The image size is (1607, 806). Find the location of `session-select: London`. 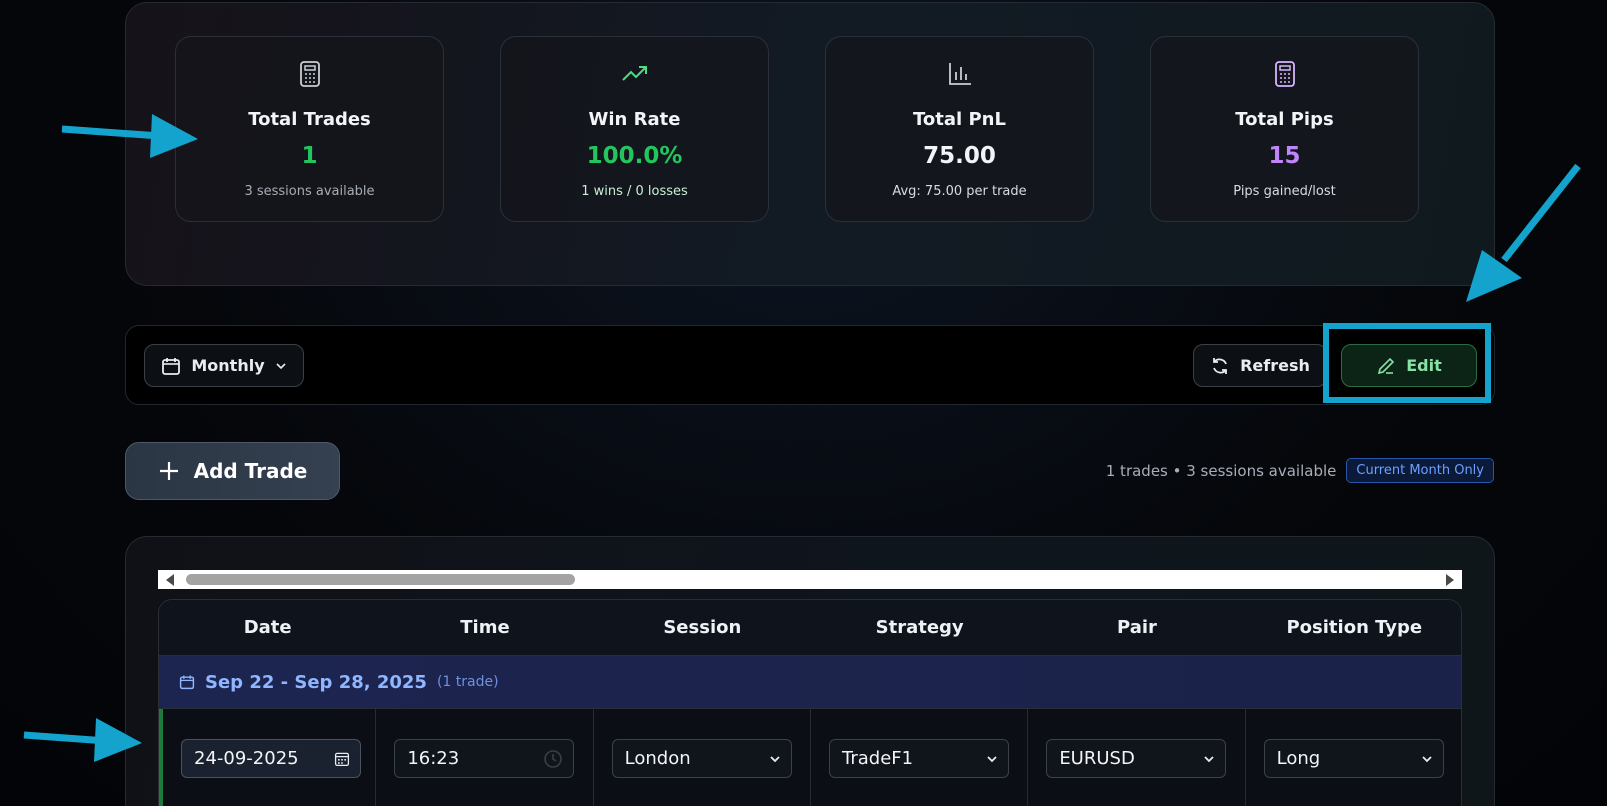

session-select: London is located at coordinates (701, 758).